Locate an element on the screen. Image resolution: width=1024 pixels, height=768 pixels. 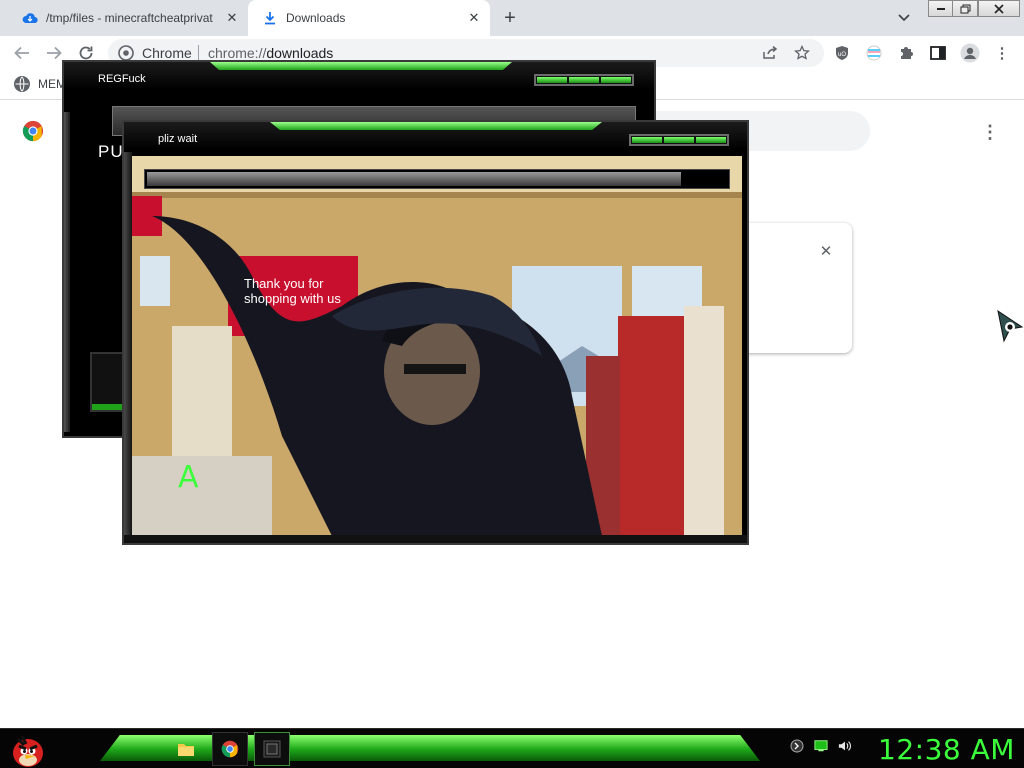
progress-fill is located at coordinates (414, 179).